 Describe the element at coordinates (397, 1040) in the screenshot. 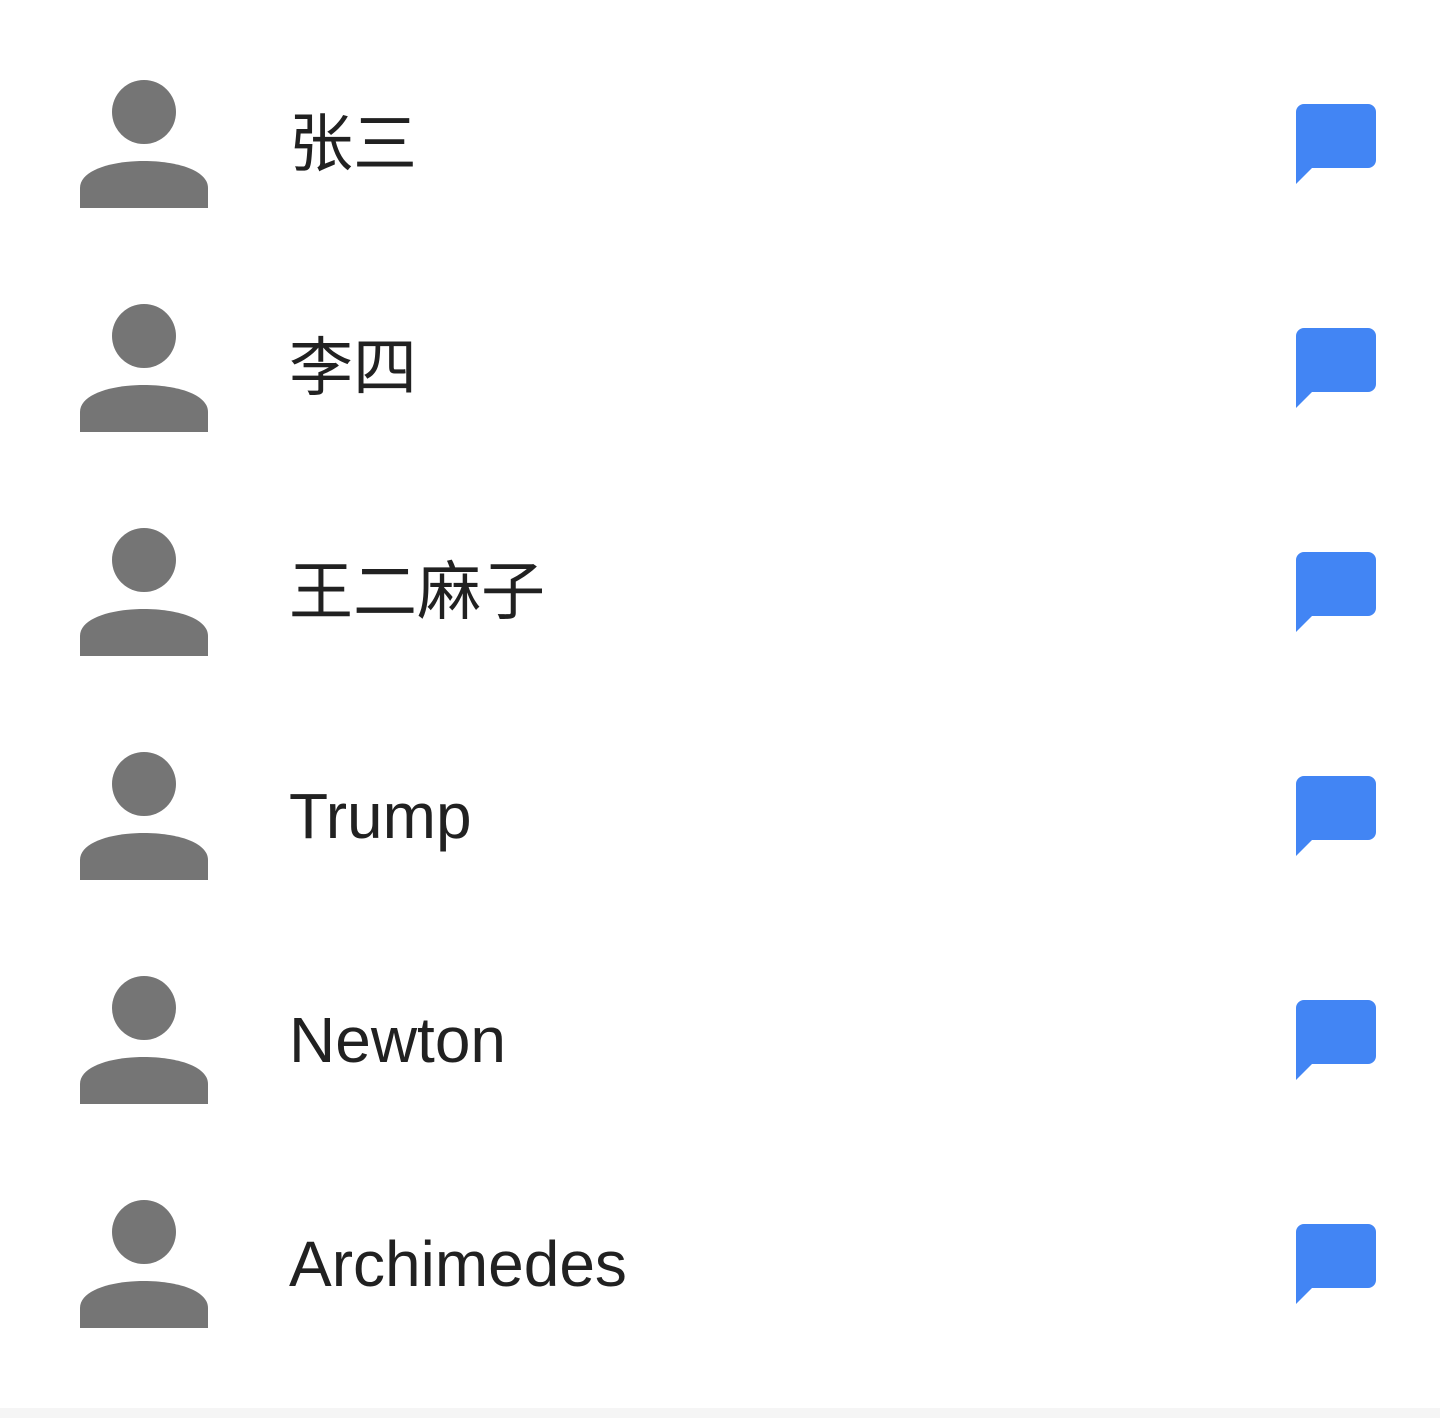

I see `contact-name: Newton` at that location.